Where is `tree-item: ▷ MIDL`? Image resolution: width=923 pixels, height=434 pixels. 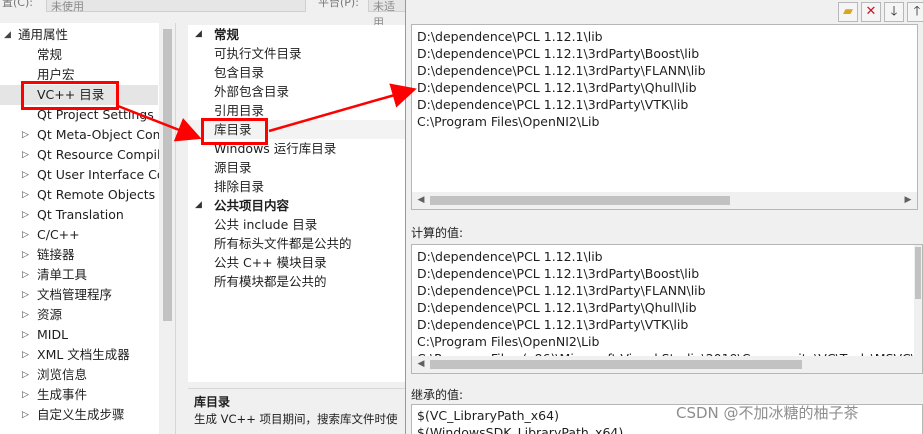
tree-item: ▷ MIDL is located at coordinates (79, 335).